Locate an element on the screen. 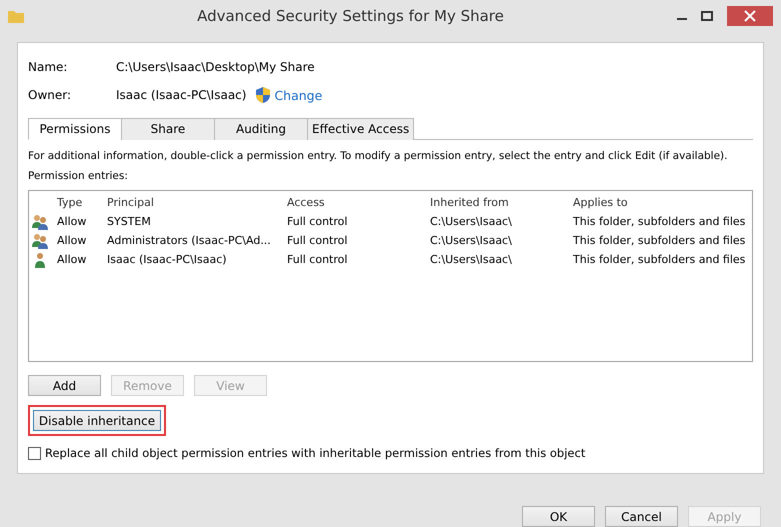  column-header: Type is located at coordinates (76, 202).